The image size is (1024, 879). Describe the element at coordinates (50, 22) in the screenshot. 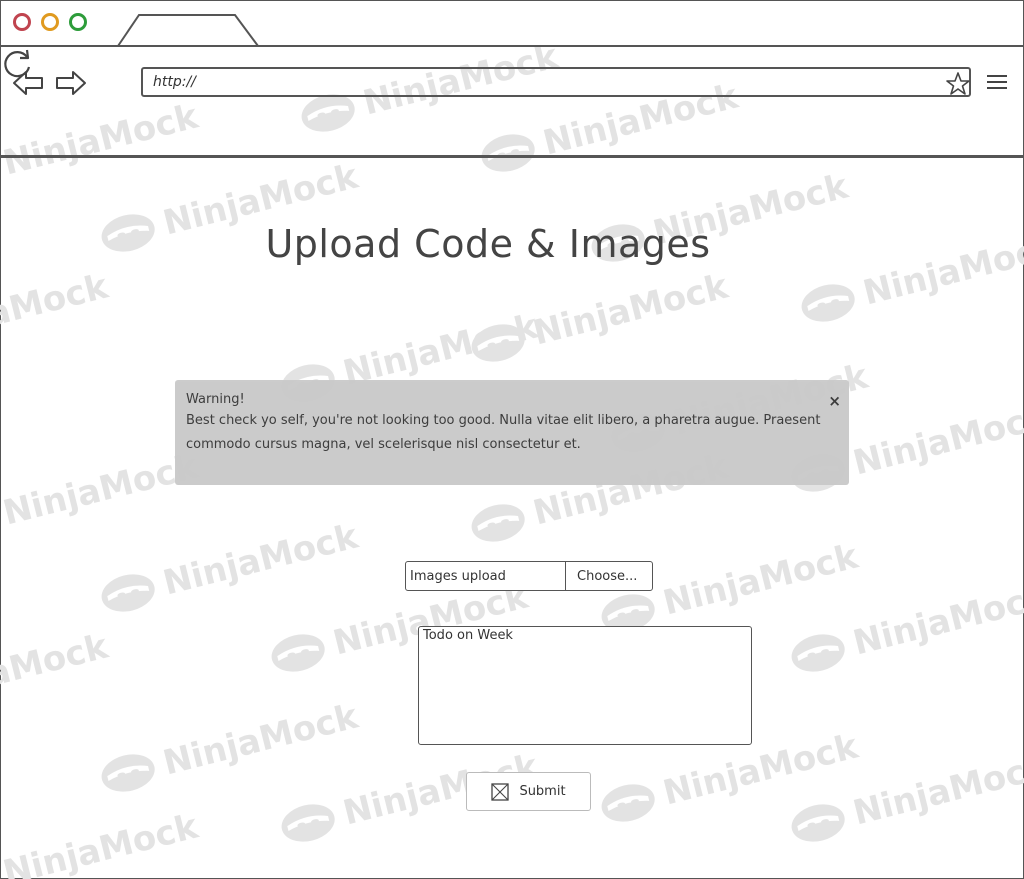

I see `minimize-window-button` at that location.